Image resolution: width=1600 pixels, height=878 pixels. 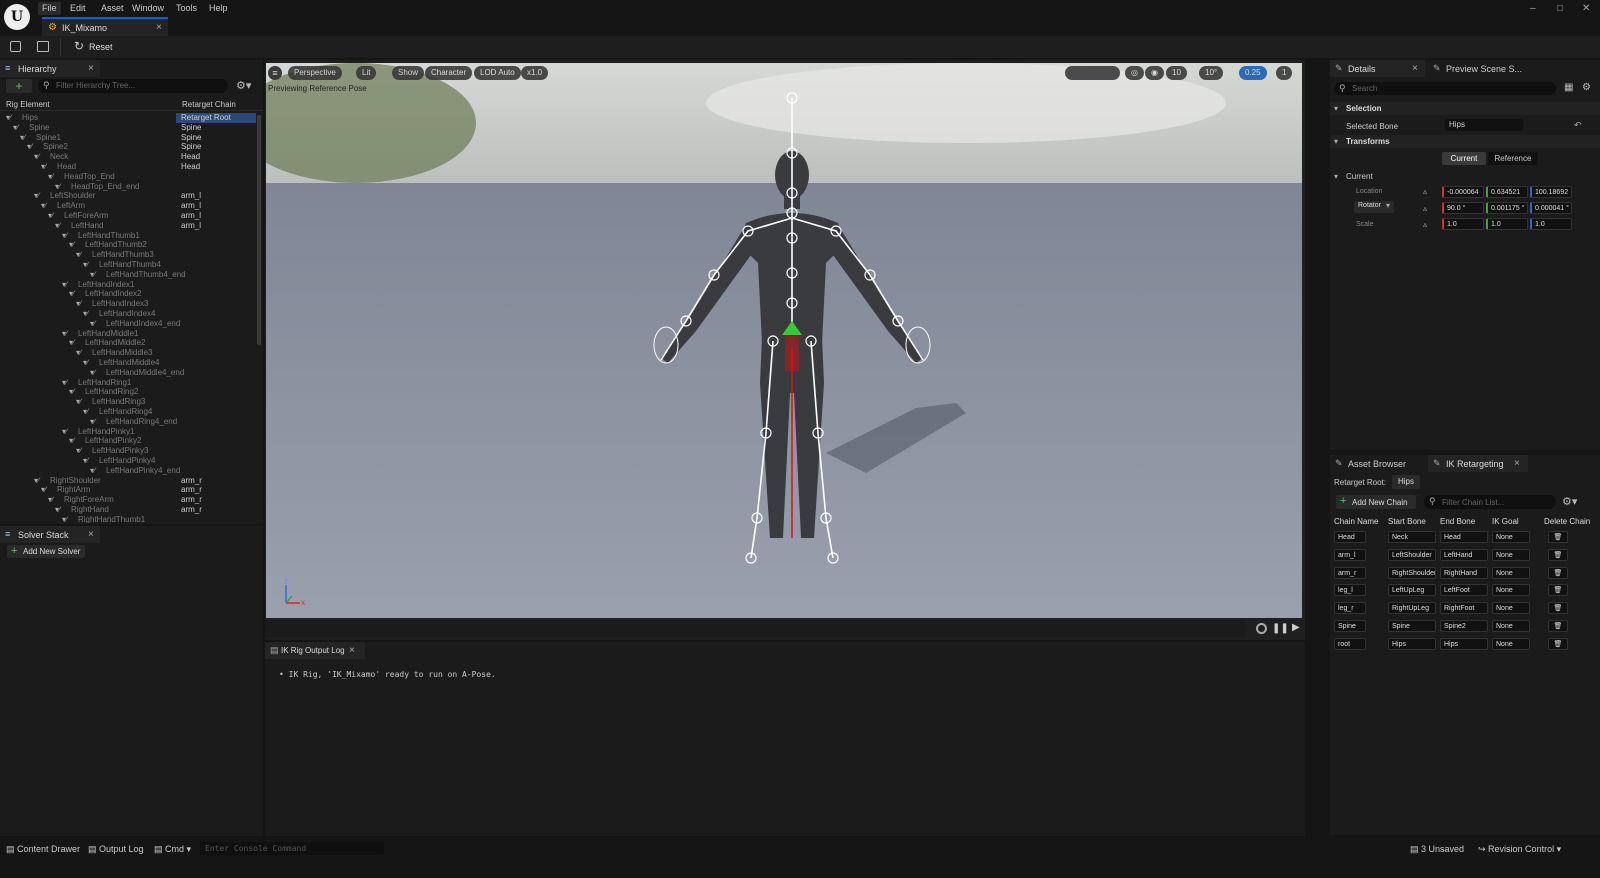 I want to click on tree-row: ▾∕ LeftHandIndex4, so click(x=129, y=314).